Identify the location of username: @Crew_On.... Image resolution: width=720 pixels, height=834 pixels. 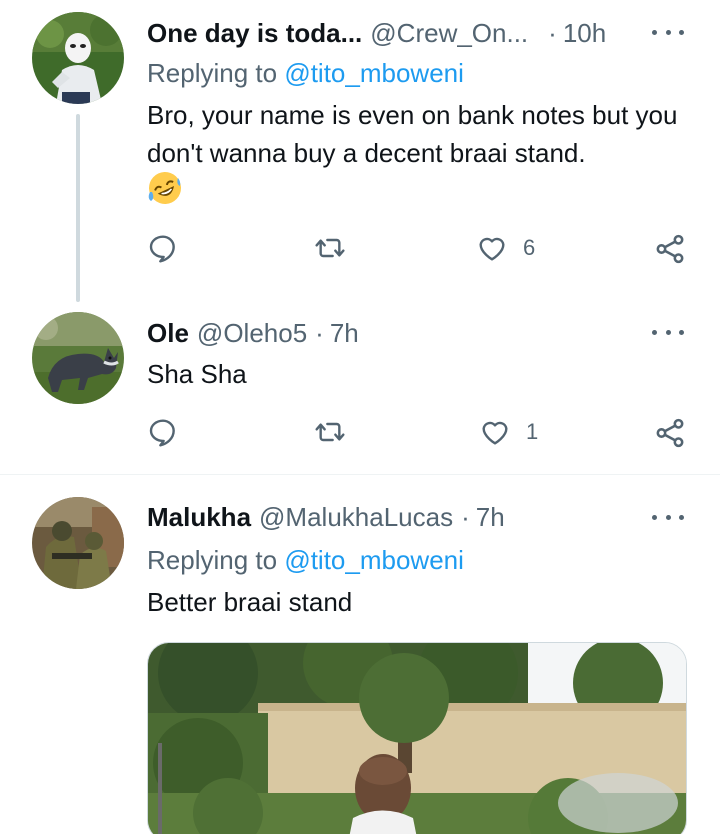
(449, 33).